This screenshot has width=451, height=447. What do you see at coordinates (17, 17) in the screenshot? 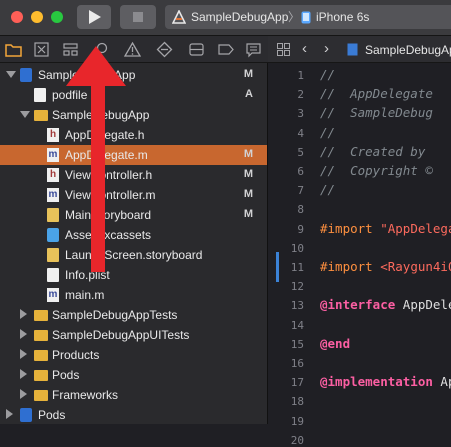
I see `close-window-button` at bounding box center [17, 17].